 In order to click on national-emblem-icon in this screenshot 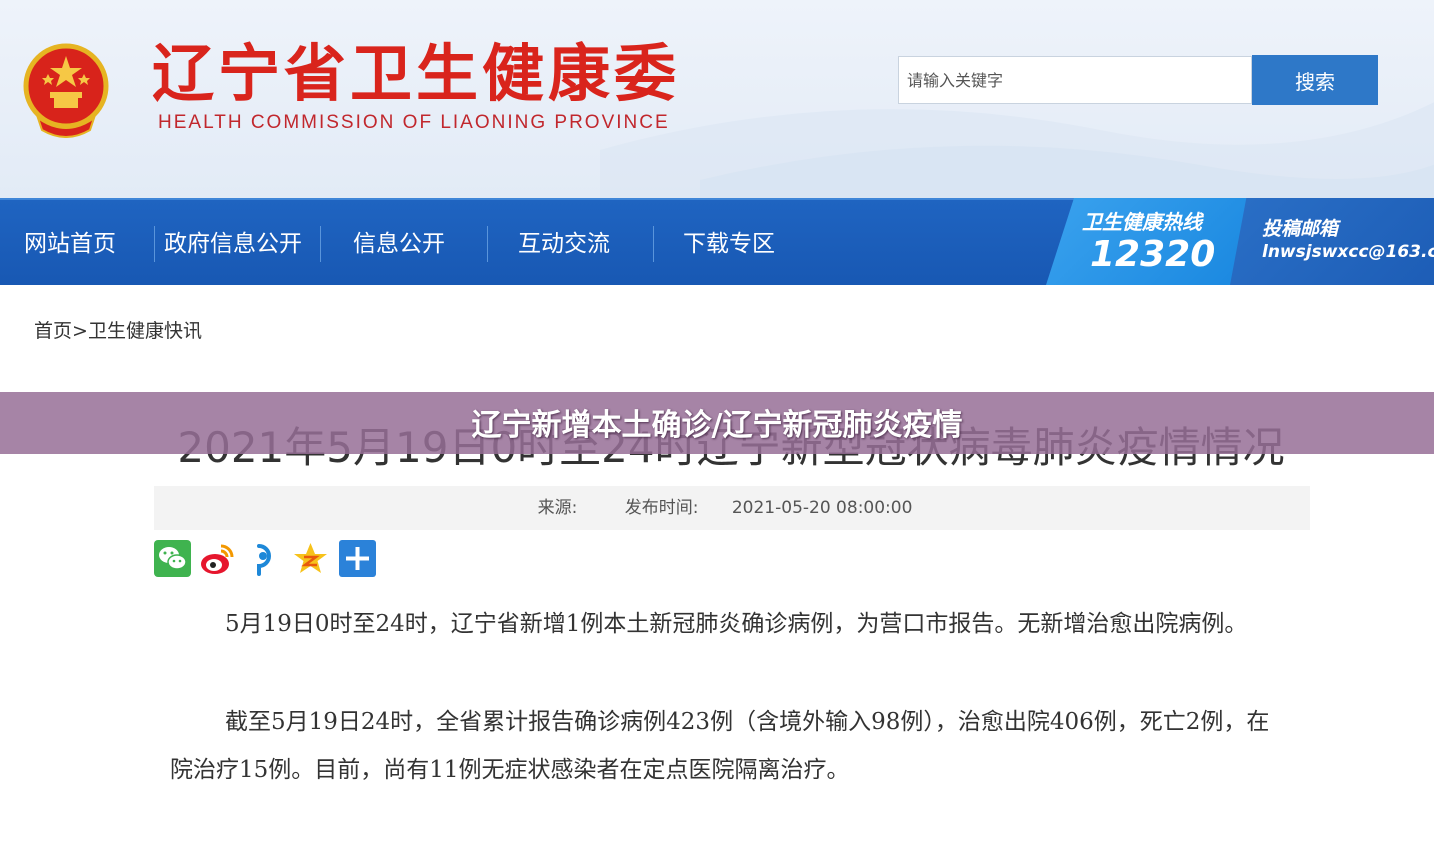, I will do `click(66, 90)`.